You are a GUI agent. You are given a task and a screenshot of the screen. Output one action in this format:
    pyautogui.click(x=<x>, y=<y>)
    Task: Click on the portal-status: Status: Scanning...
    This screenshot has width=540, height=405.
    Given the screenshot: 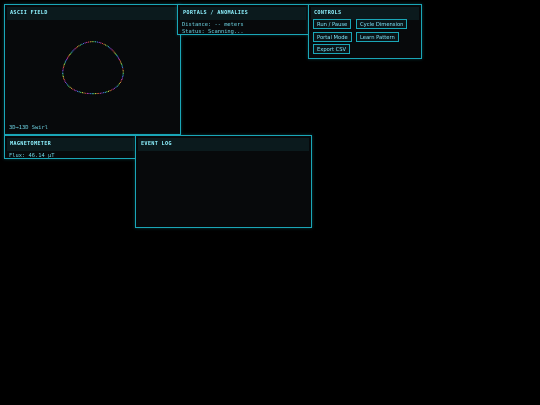 What is the action you would take?
    pyautogui.click(x=213, y=32)
    